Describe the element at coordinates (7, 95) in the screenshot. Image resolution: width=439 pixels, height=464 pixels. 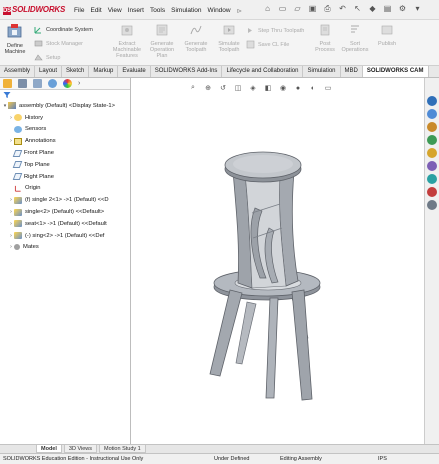
I see `filter-icon` at that location.